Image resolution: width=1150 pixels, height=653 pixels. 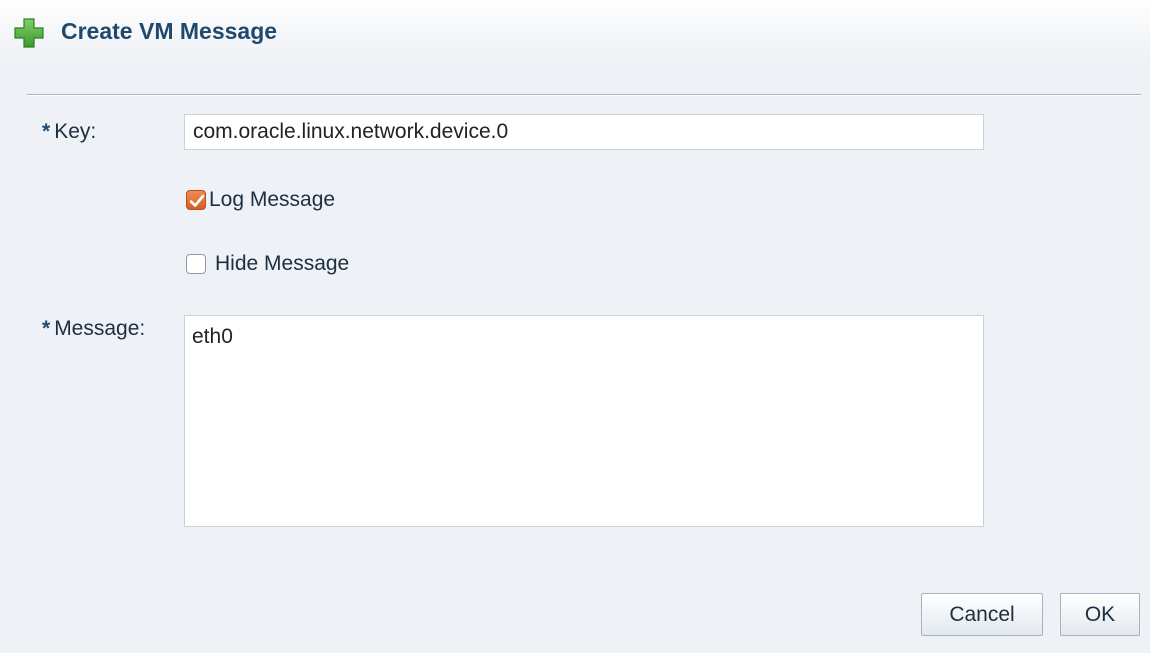 I want to click on hide-message-option: Hide Message, so click(x=267, y=264).